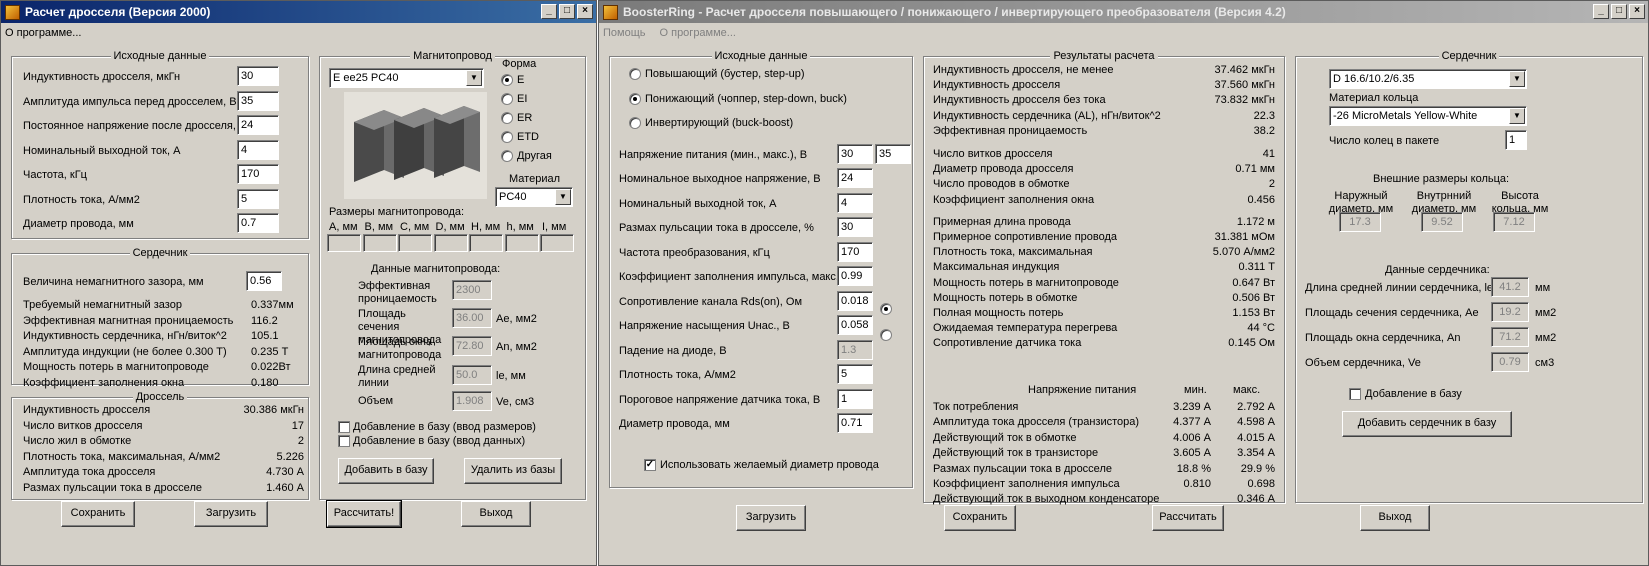  I want to click on source-label: Коэффициент заполнения импульса, макс., so click(729, 277).